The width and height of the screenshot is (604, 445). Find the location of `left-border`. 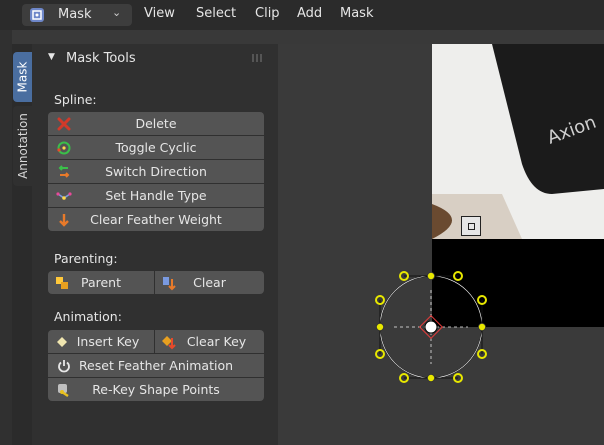

left-border is located at coordinates (6, 237).